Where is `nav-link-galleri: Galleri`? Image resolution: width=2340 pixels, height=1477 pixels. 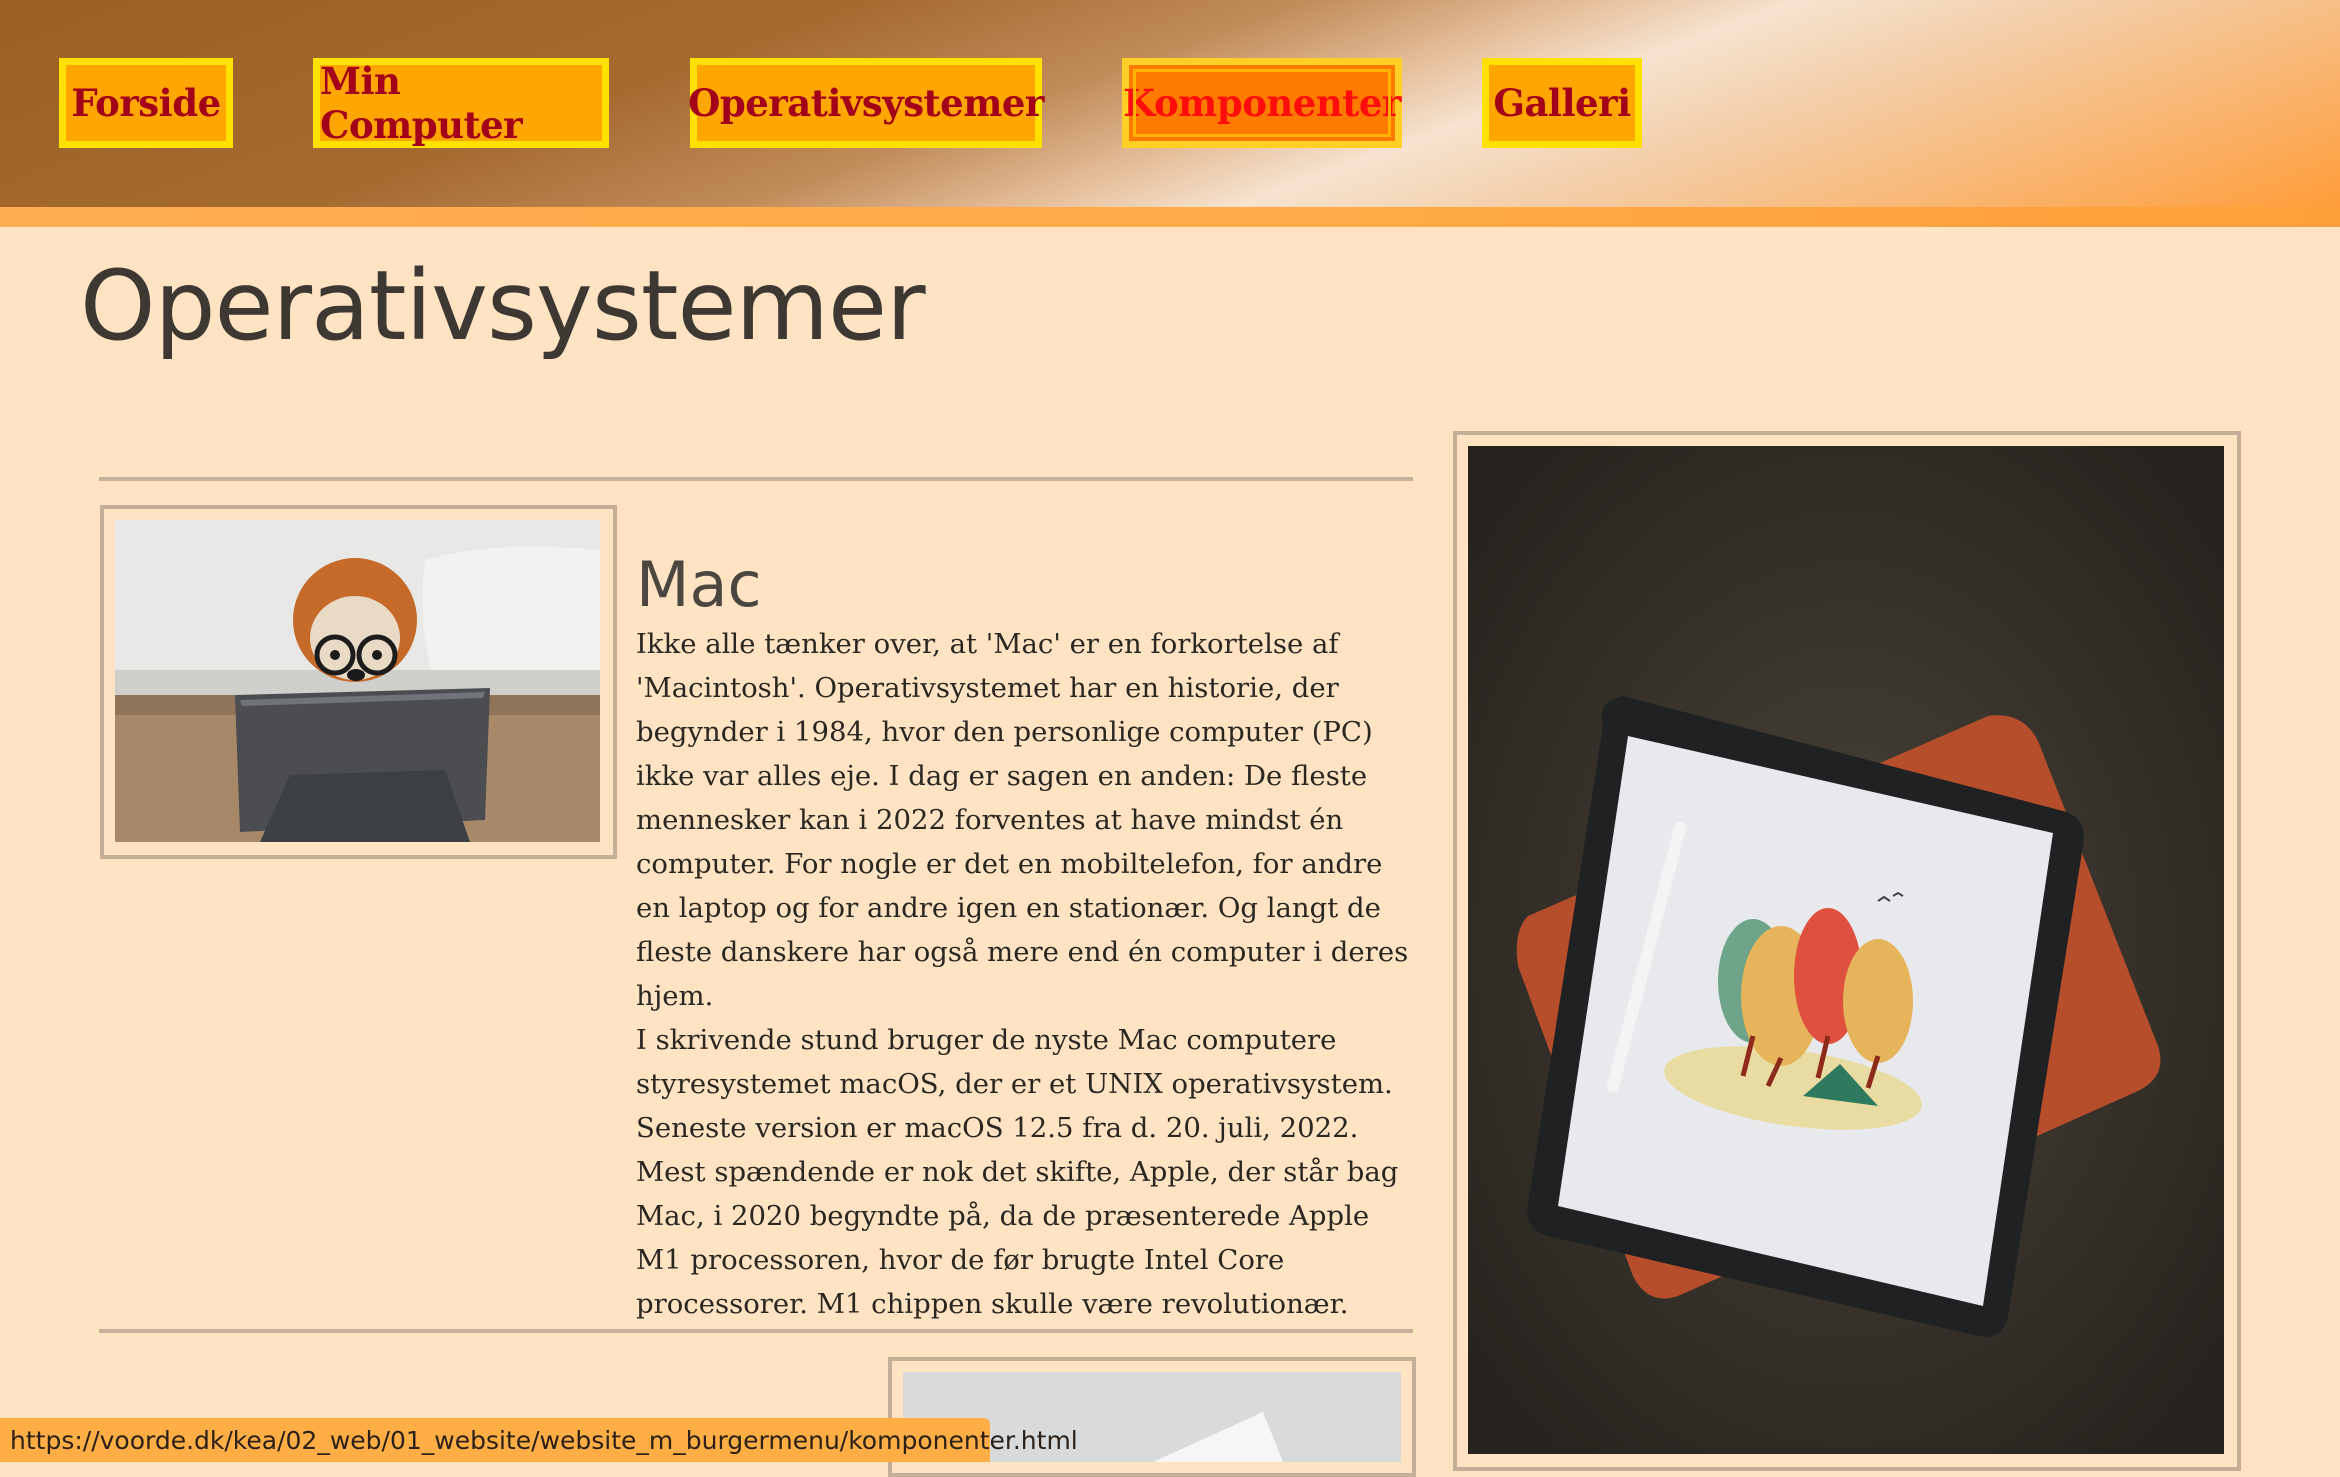
nav-link-galleri: Galleri is located at coordinates (1562, 103).